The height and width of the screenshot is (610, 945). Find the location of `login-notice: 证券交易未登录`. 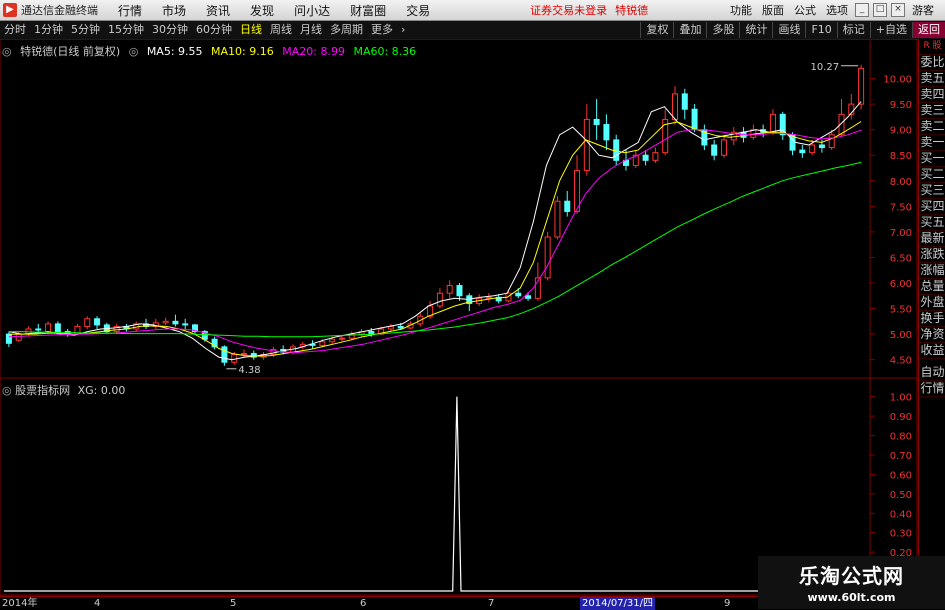

login-notice: 证券交易未登录 is located at coordinates (568, 10).